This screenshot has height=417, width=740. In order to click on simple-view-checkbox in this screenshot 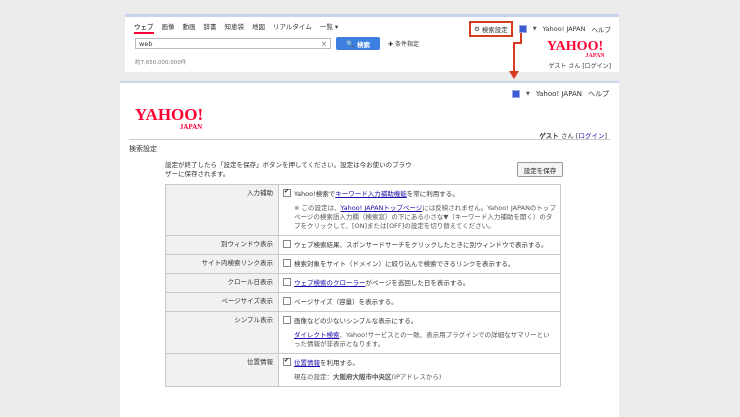, I will do `click(287, 320)`.